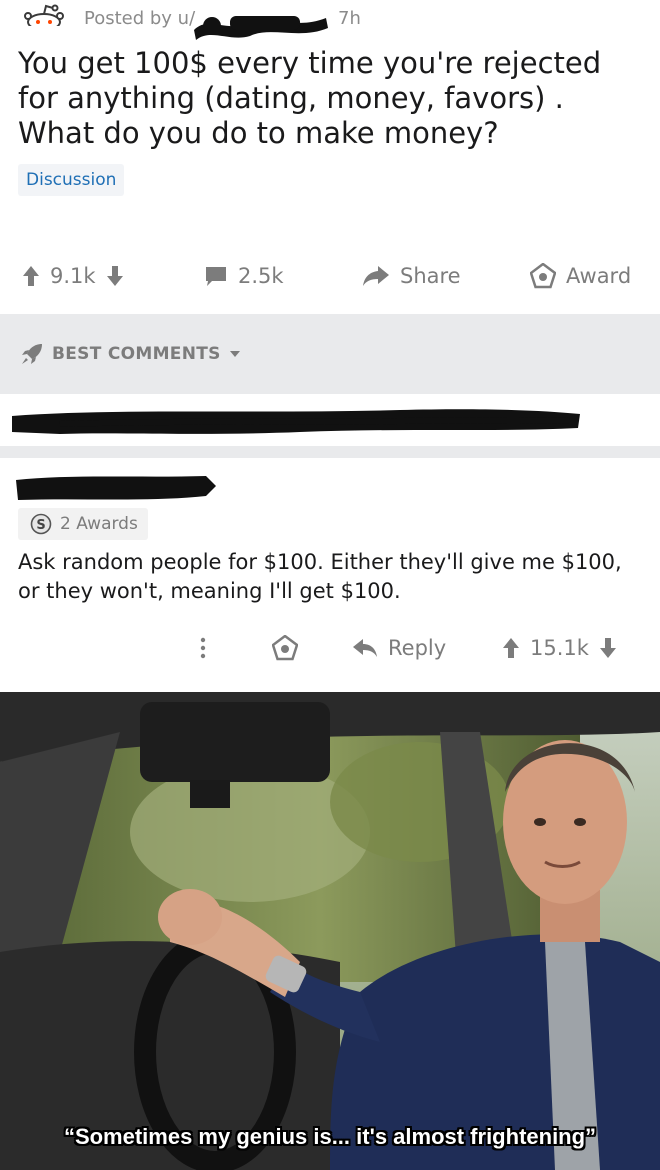  I want to click on comment-vote-control: 15.1k, so click(559, 648).